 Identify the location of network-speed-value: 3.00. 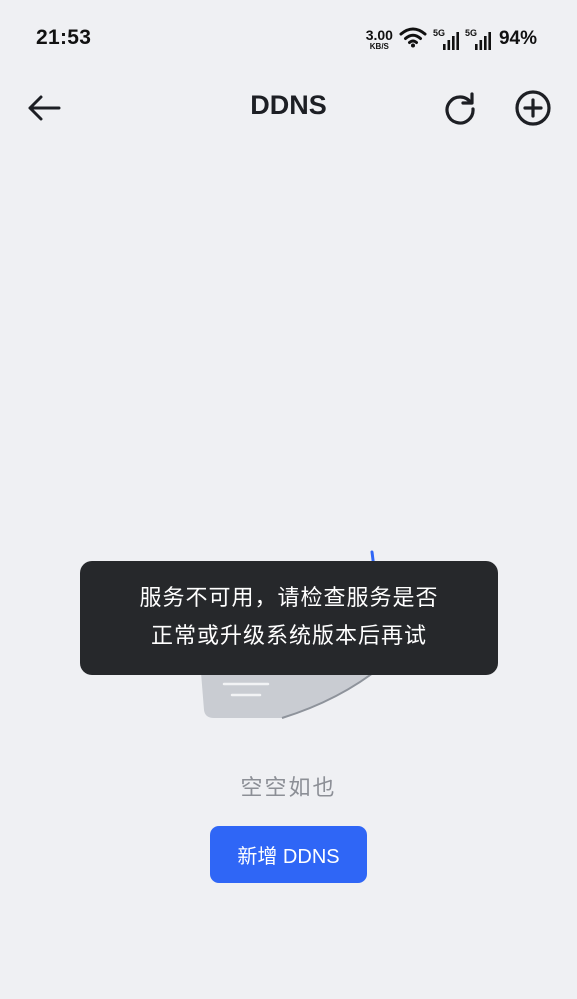
(379, 34).